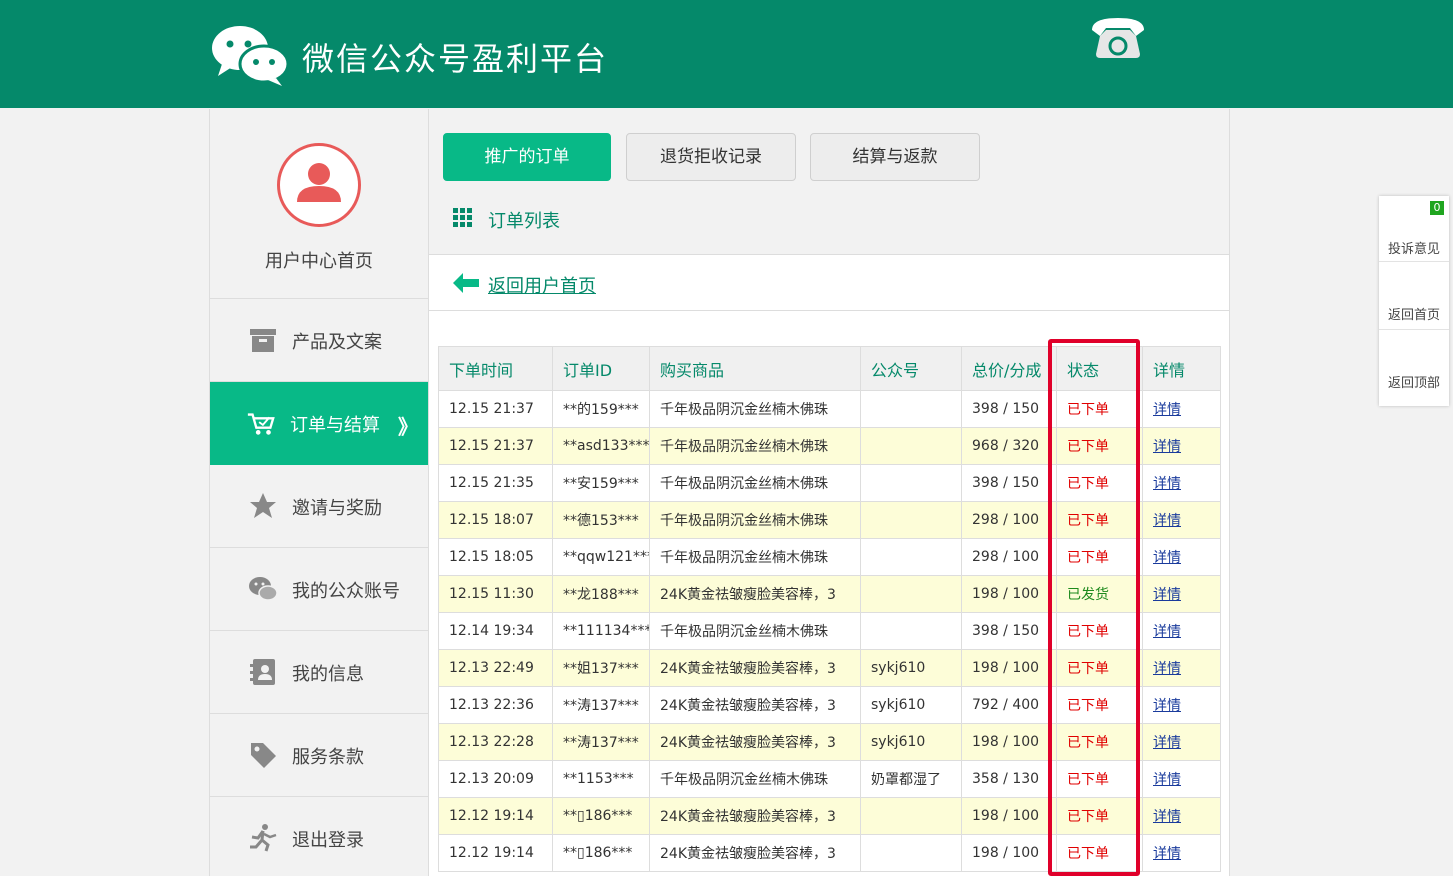 This screenshot has height=876, width=1453. I want to click on table-cell: 12.14 19:34, so click(495, 631).